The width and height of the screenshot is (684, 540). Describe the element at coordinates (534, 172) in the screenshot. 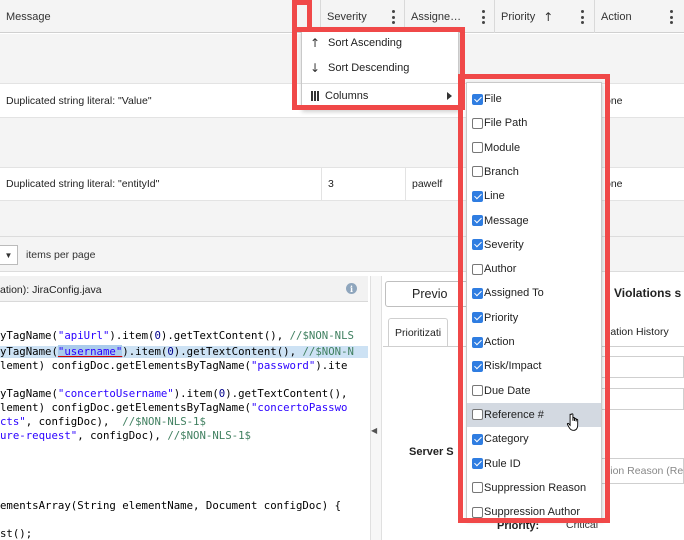

I see `column-toggle-branch: Branch` at that location.